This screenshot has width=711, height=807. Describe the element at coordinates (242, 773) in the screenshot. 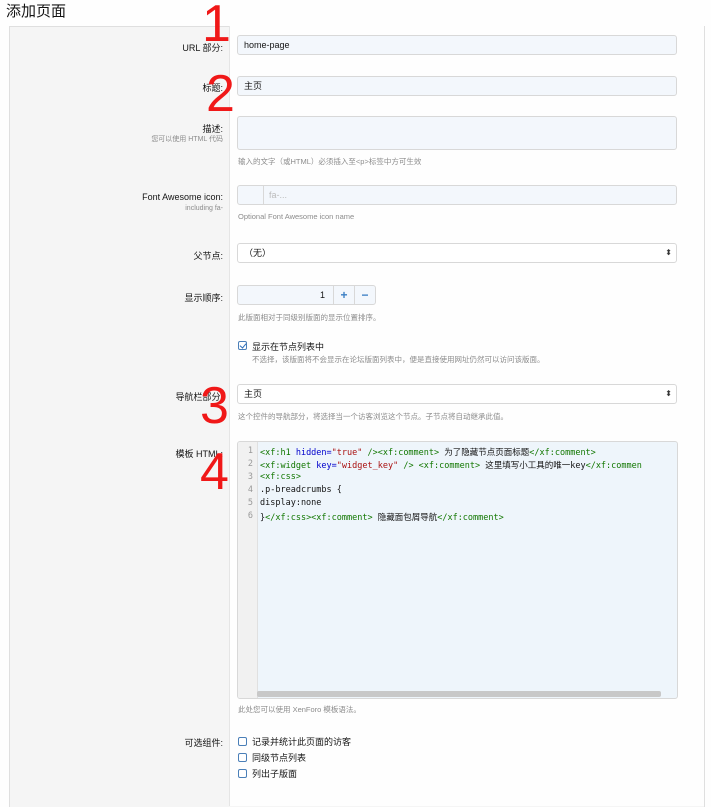

I see `option-checkbox-children` at that location.